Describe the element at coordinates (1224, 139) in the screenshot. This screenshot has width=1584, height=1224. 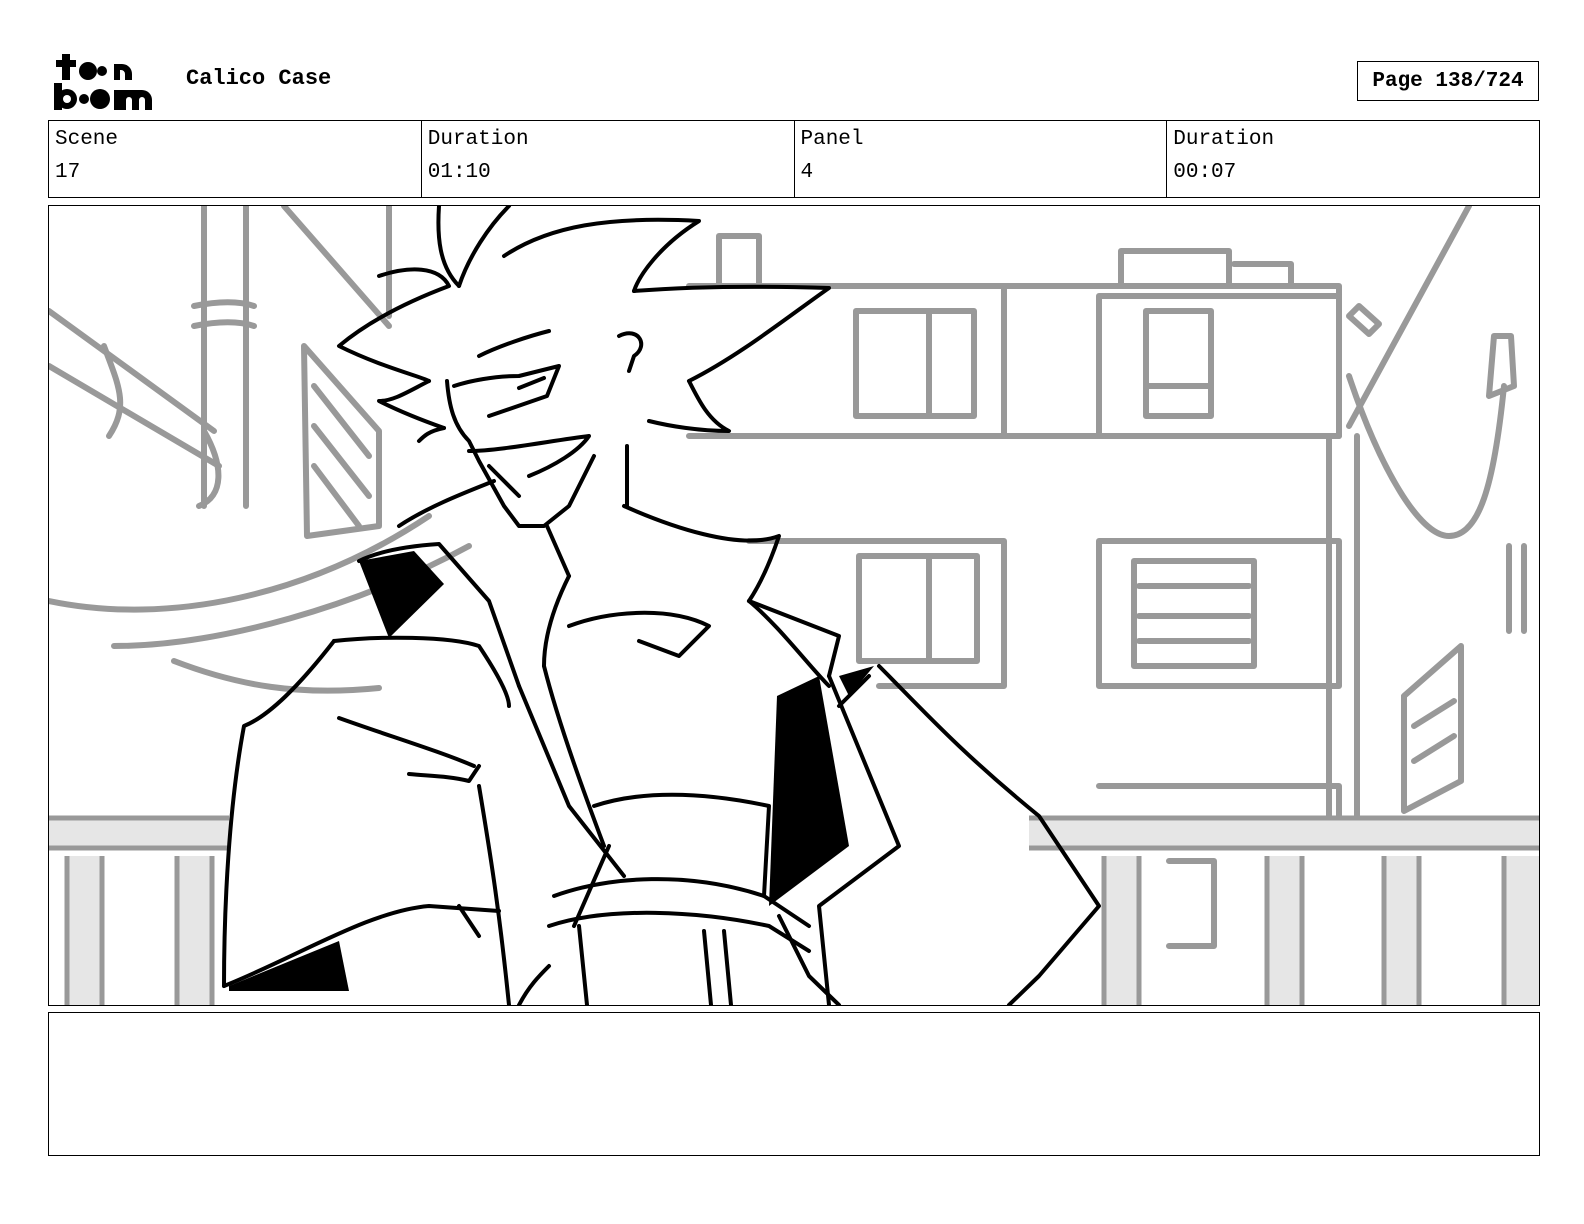
I see `panel-duration-label: Duration` at that location.